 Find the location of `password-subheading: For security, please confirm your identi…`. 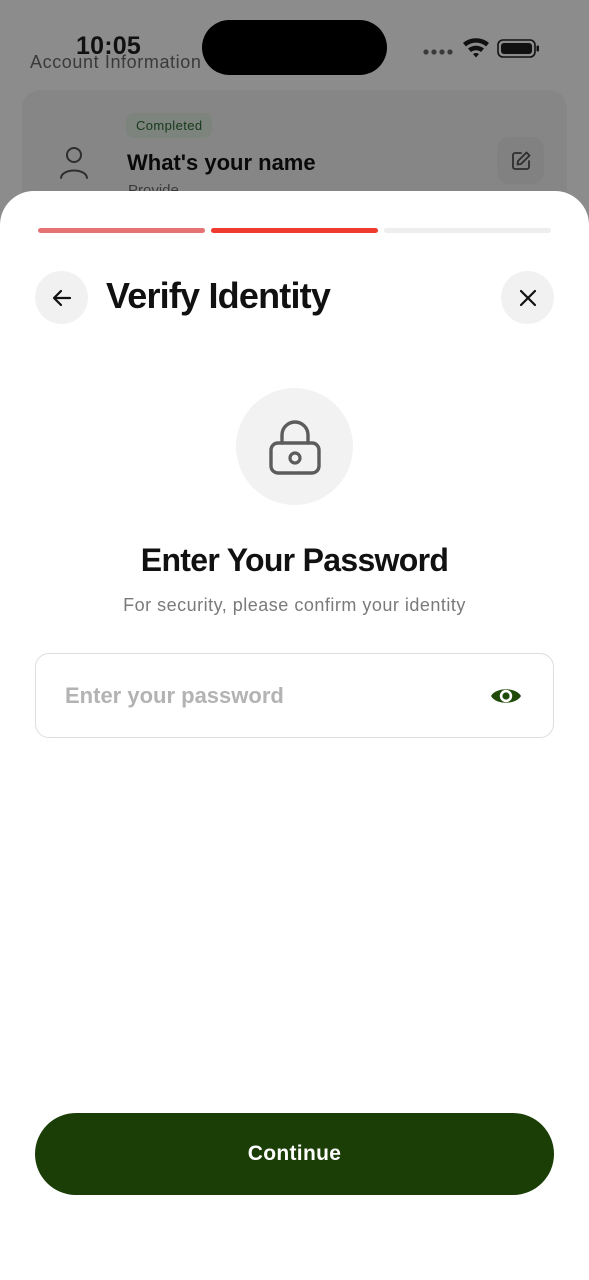

password-subheading: For security, please confirm your identi… is located at coordinates (294, 605).